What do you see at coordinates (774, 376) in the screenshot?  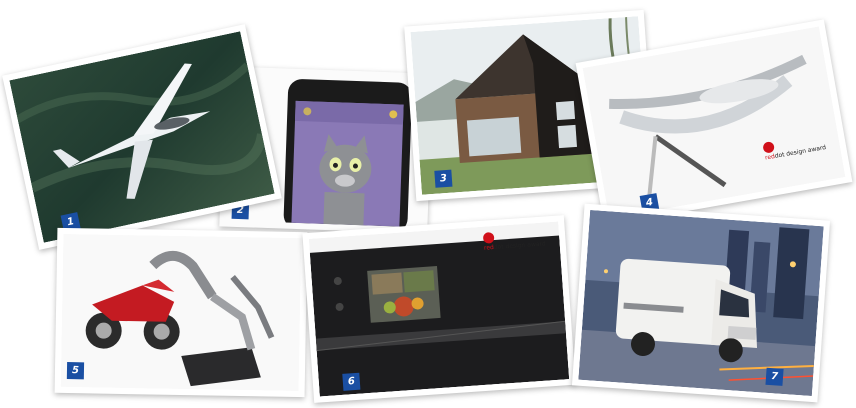 I see `card-number-badge: 7` at bounding box center [774, 376].